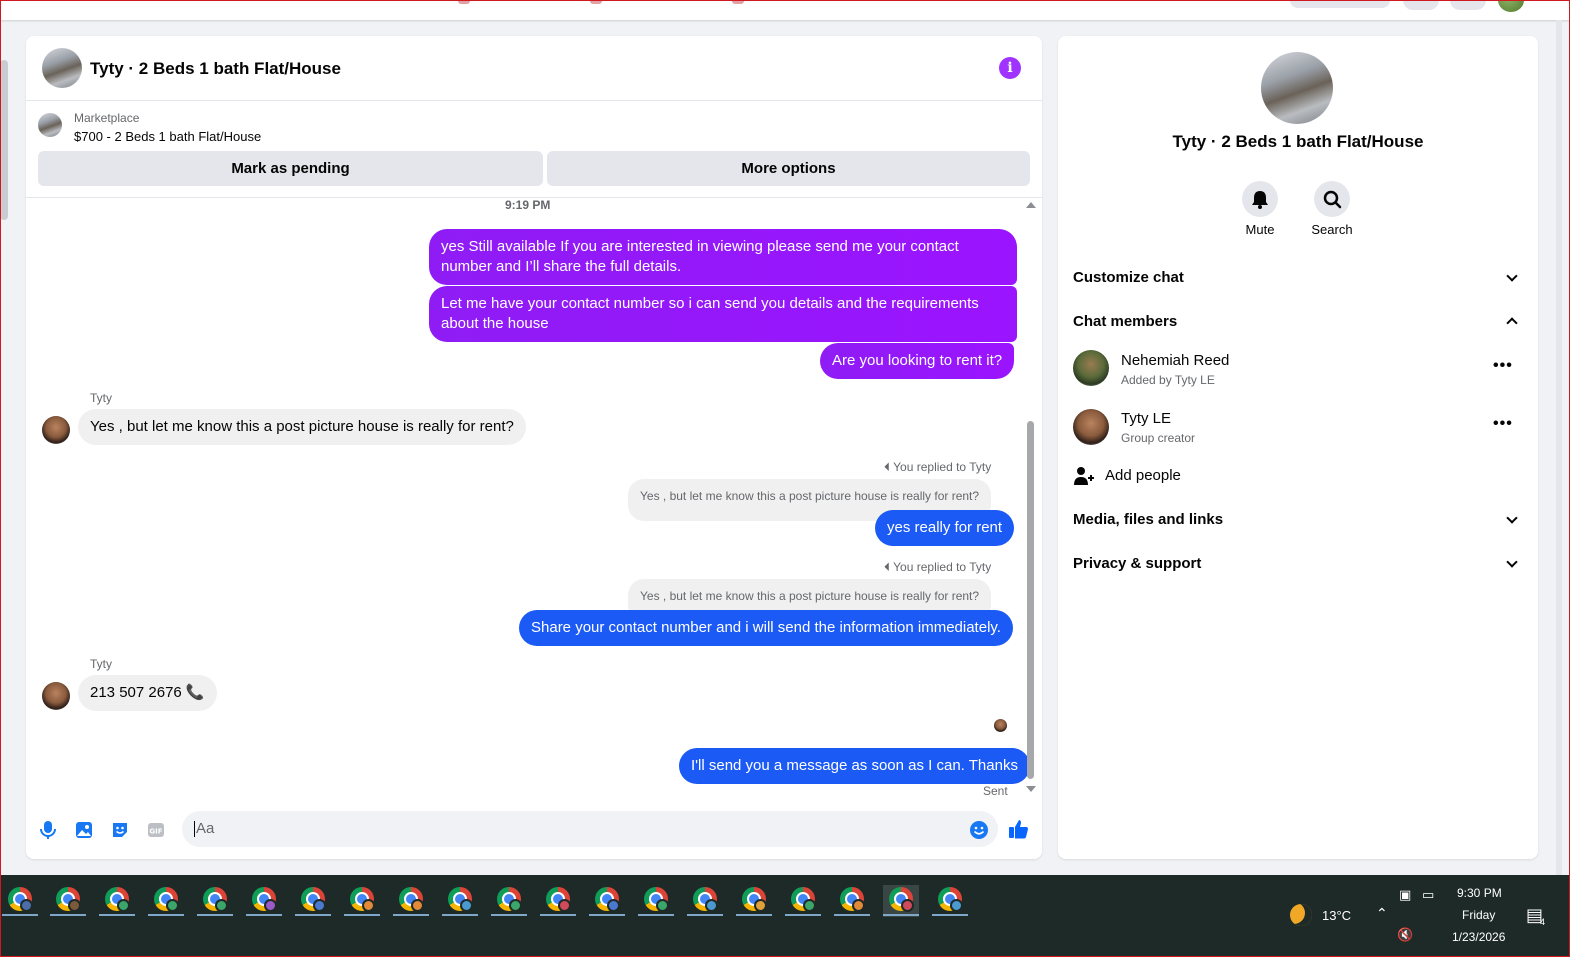  Describe the element at coordinates (1559, 447) in the screenshot. I see `page-scrollbar-right` at that location.